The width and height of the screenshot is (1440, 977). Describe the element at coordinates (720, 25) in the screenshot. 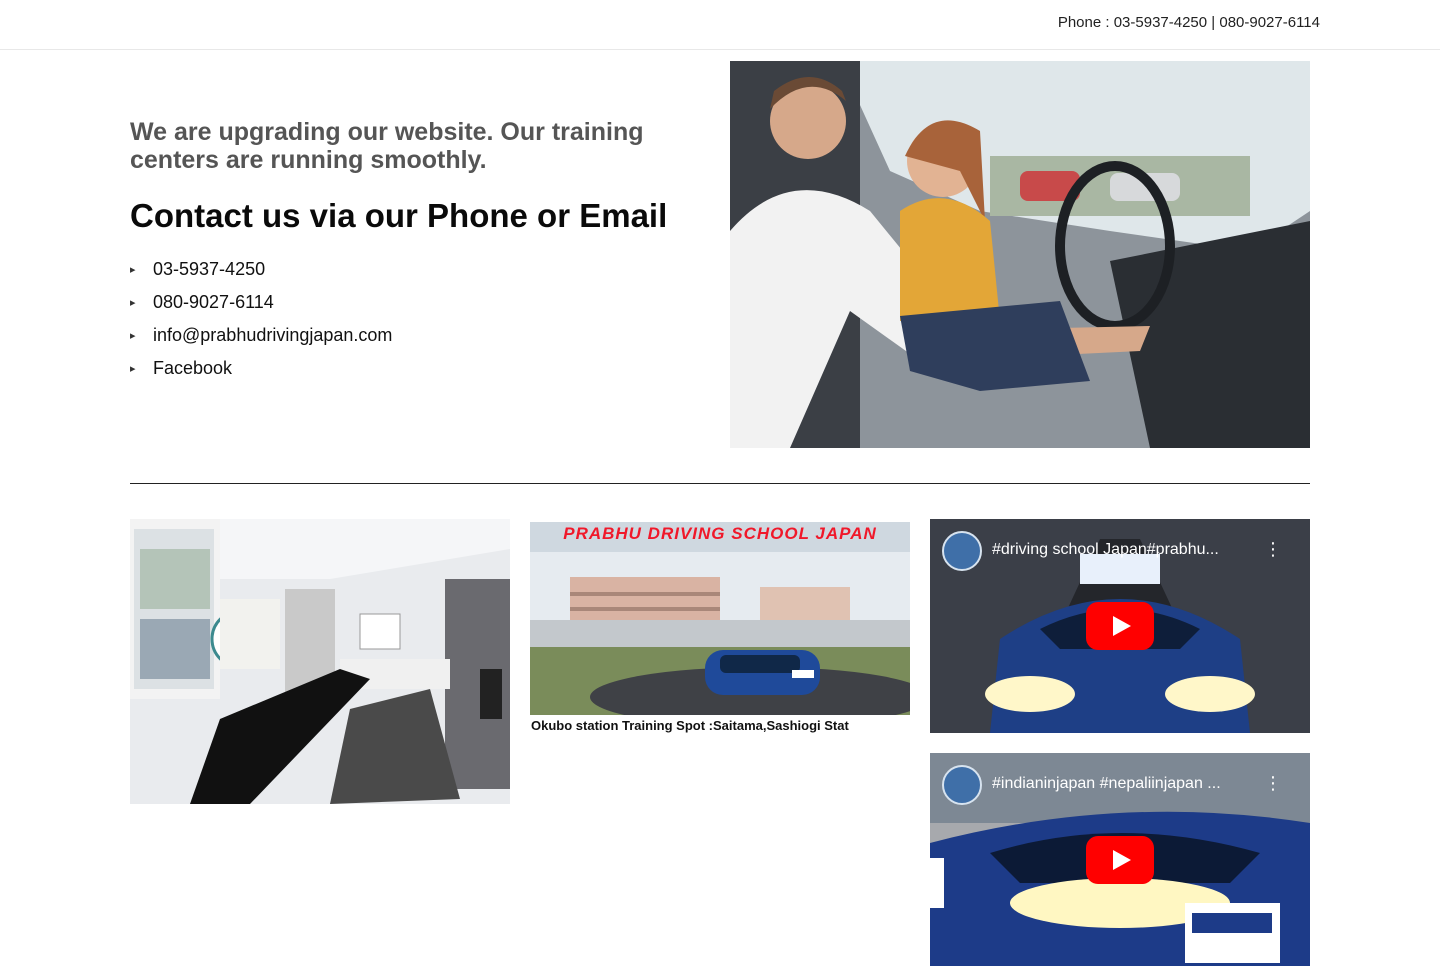

I see `top-bar: Phone : 03-5937-4250 | 080-9027-6114` at that location.